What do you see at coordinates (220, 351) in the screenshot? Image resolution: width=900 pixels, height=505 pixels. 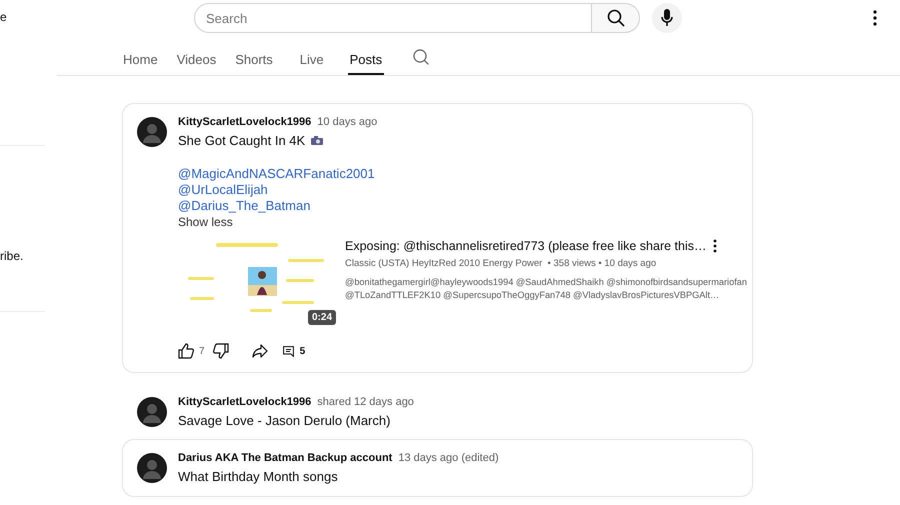 I see `thumbs-down-icon` at bounding box center [220, 351].